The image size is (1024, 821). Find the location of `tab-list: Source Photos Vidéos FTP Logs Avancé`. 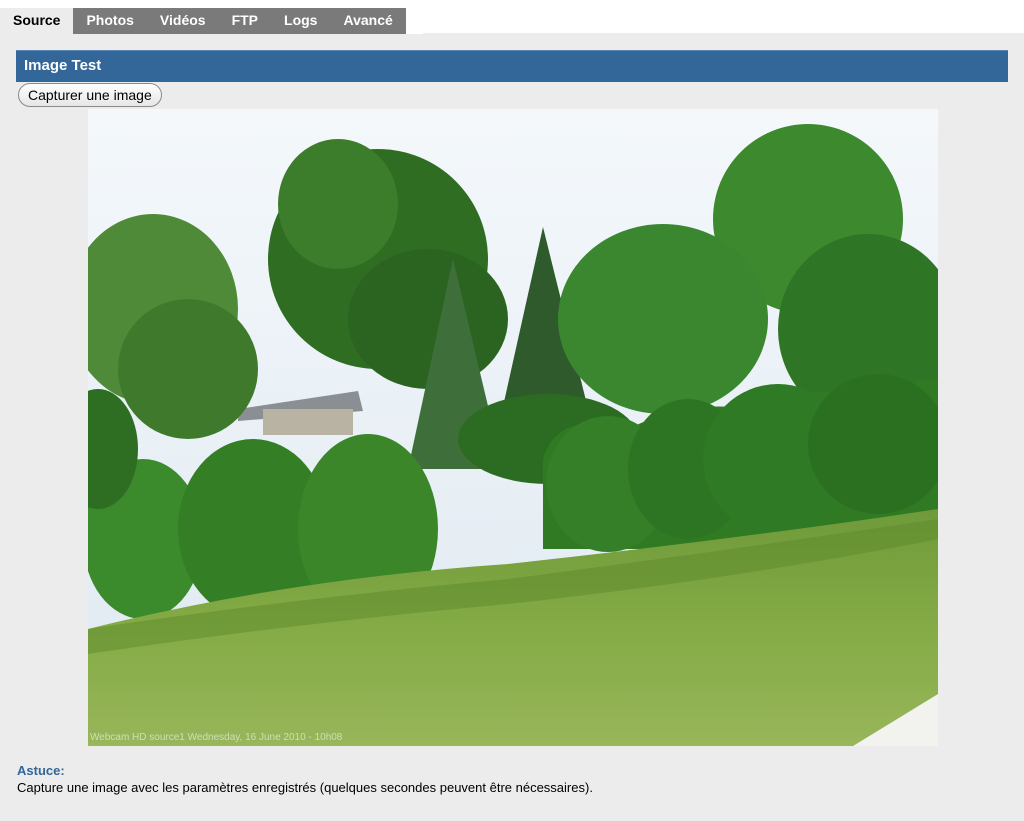

tab-list: Source Photos Vidéos FTP Logs Avancé is located at coordinates (203, 21).